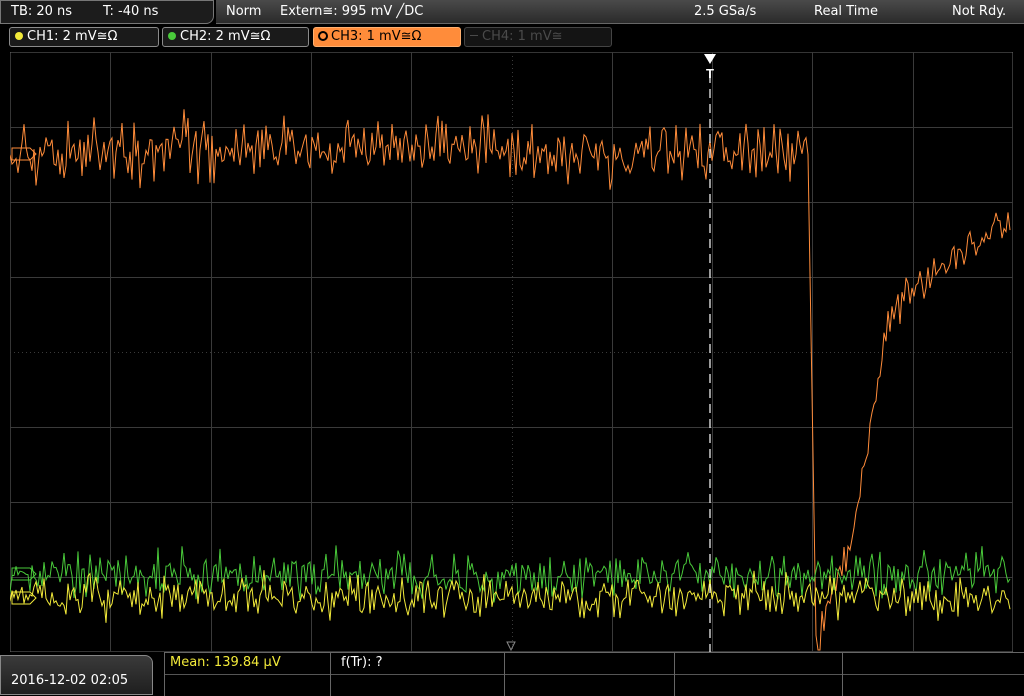 The width and height of the screenshot is (1024, 696). What do you see at coordinates (362, 662) in the screenshot?
I see `ftr-measurement: f(Tr): ?` at bounding box center [362, 662].